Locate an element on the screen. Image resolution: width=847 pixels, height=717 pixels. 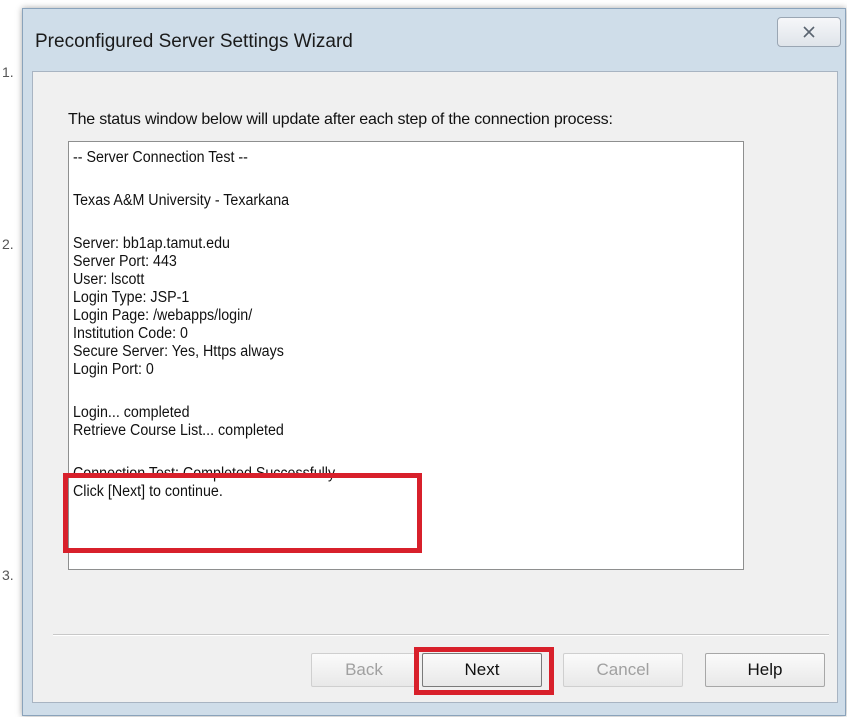
background-mark-2: 2. is located at coordinates (8, 244).